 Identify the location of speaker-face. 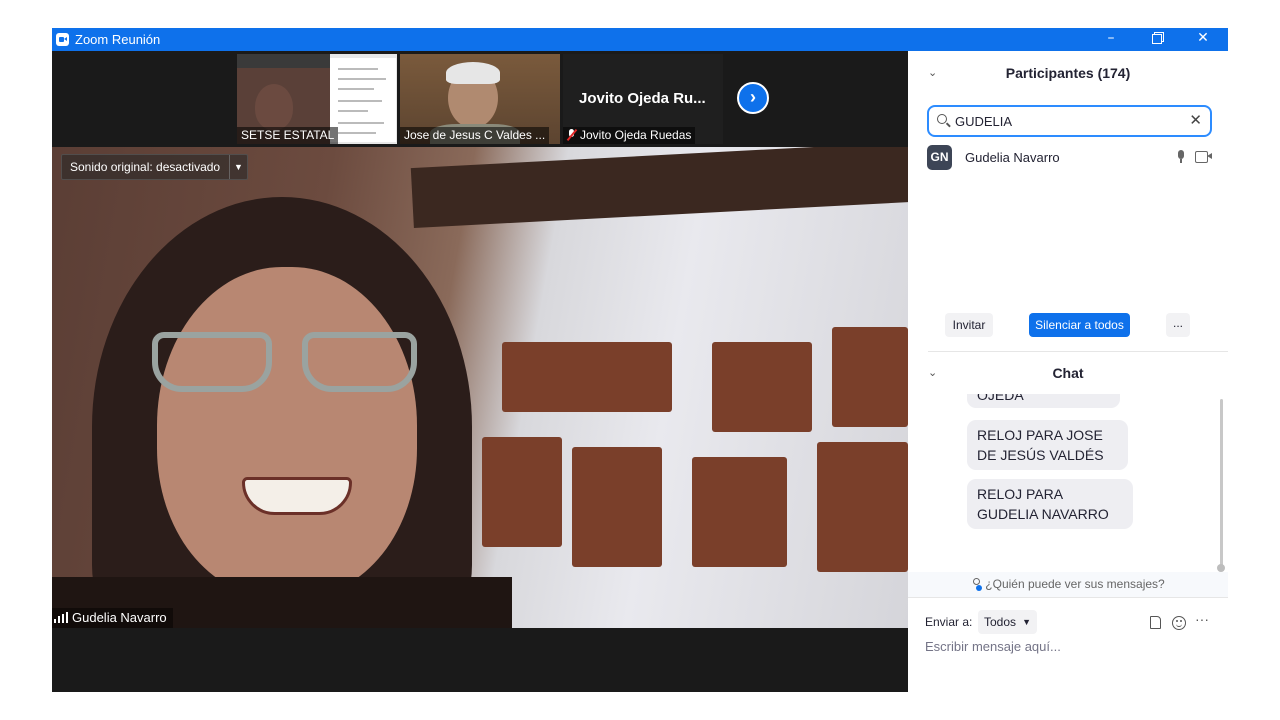
(287, 432).